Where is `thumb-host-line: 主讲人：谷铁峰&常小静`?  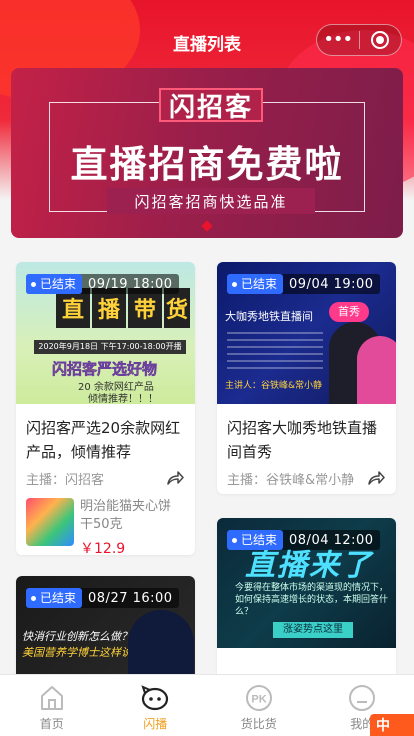 thumb-host-line: 主讲人：谷铁峰&常小静 is located at coordinates (274, 386).